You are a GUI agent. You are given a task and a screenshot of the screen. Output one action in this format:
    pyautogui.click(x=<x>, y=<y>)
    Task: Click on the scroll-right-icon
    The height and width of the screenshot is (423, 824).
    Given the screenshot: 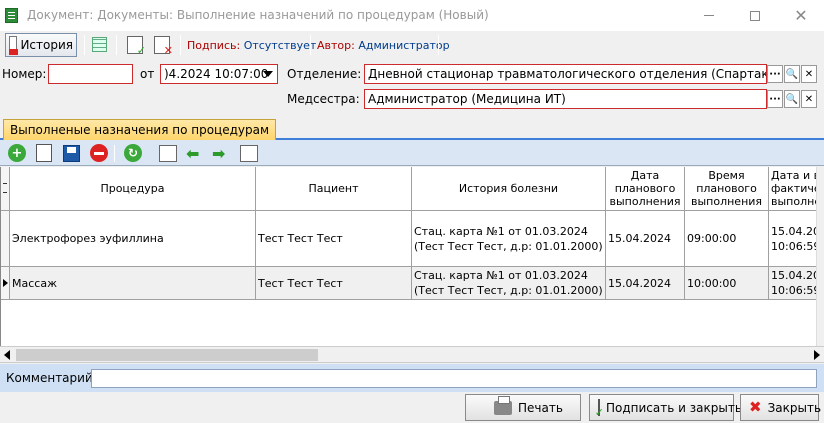 What is the action you would take?
    pyautogui.click(x=817, y=355)
    